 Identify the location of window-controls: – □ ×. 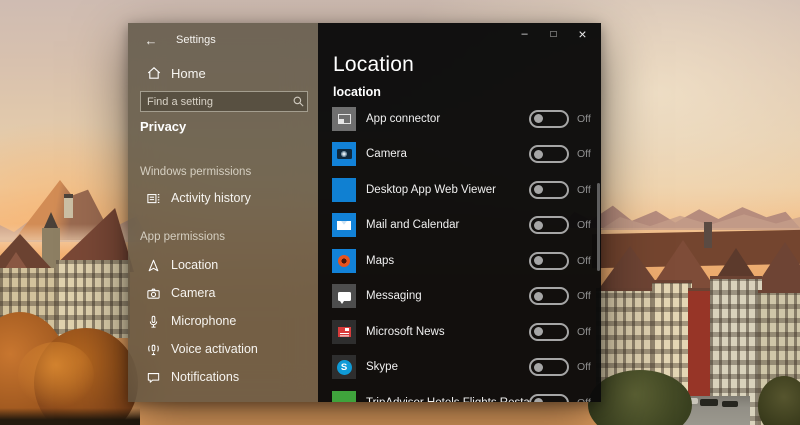
(553, 34).